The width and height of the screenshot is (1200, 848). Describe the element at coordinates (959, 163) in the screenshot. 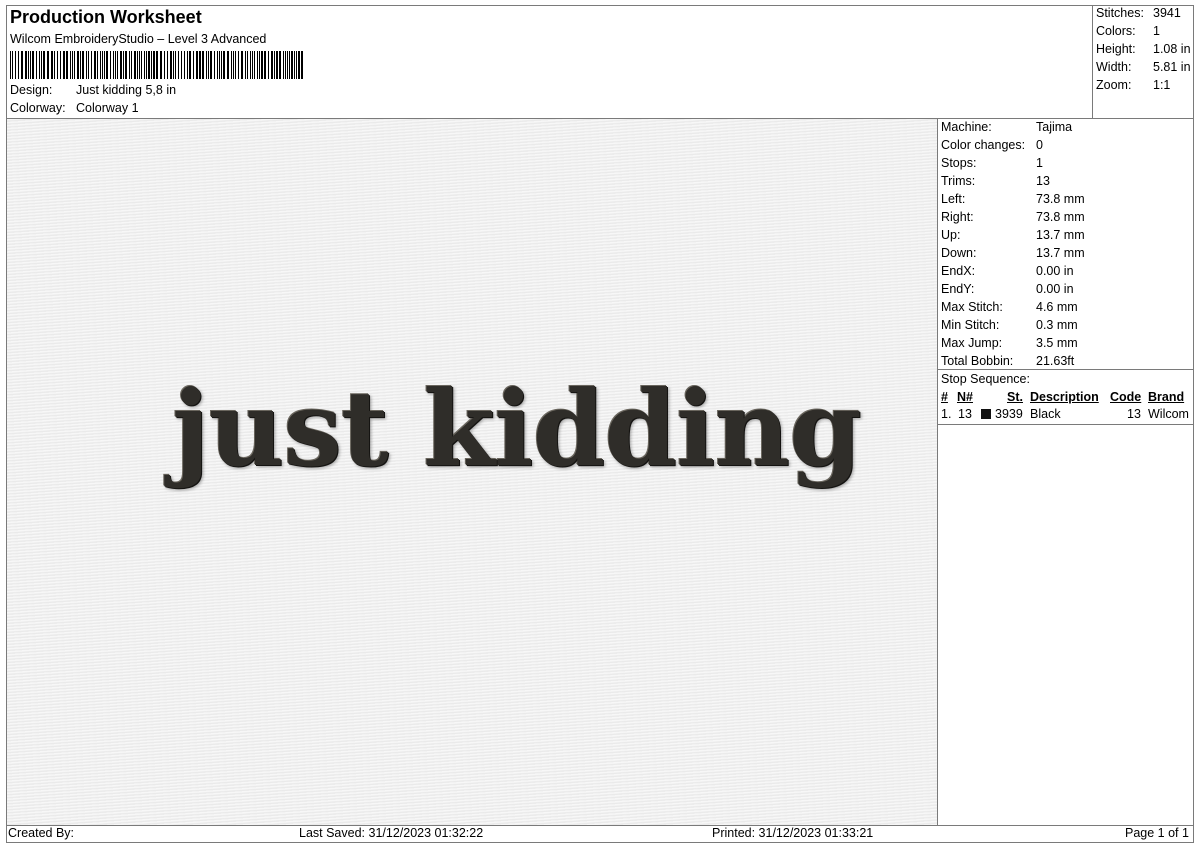

I see `spec-label: Stops:` at that location.